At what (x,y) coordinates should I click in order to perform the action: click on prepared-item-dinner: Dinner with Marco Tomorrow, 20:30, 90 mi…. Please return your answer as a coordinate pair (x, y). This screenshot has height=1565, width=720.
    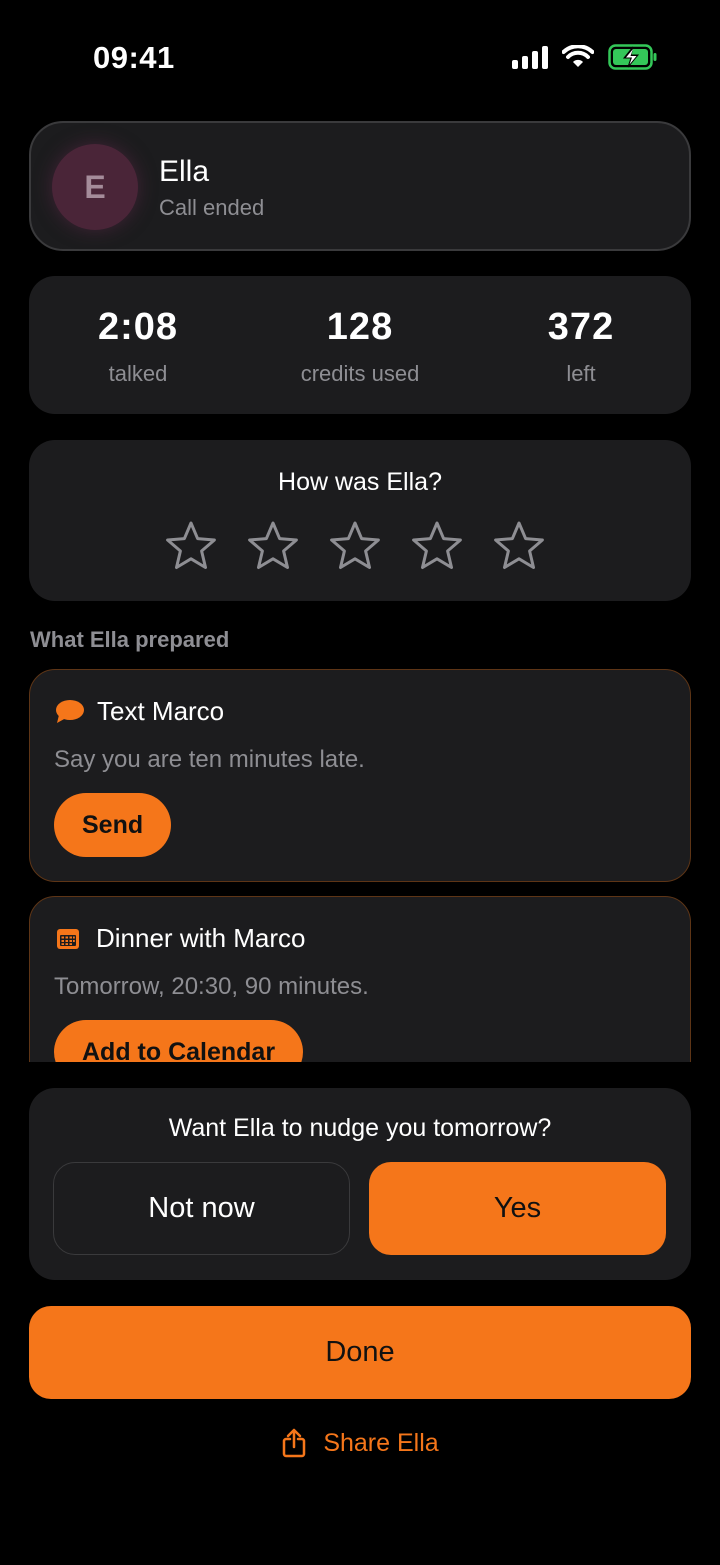
    Looking at the image, I should click on (360, 979).